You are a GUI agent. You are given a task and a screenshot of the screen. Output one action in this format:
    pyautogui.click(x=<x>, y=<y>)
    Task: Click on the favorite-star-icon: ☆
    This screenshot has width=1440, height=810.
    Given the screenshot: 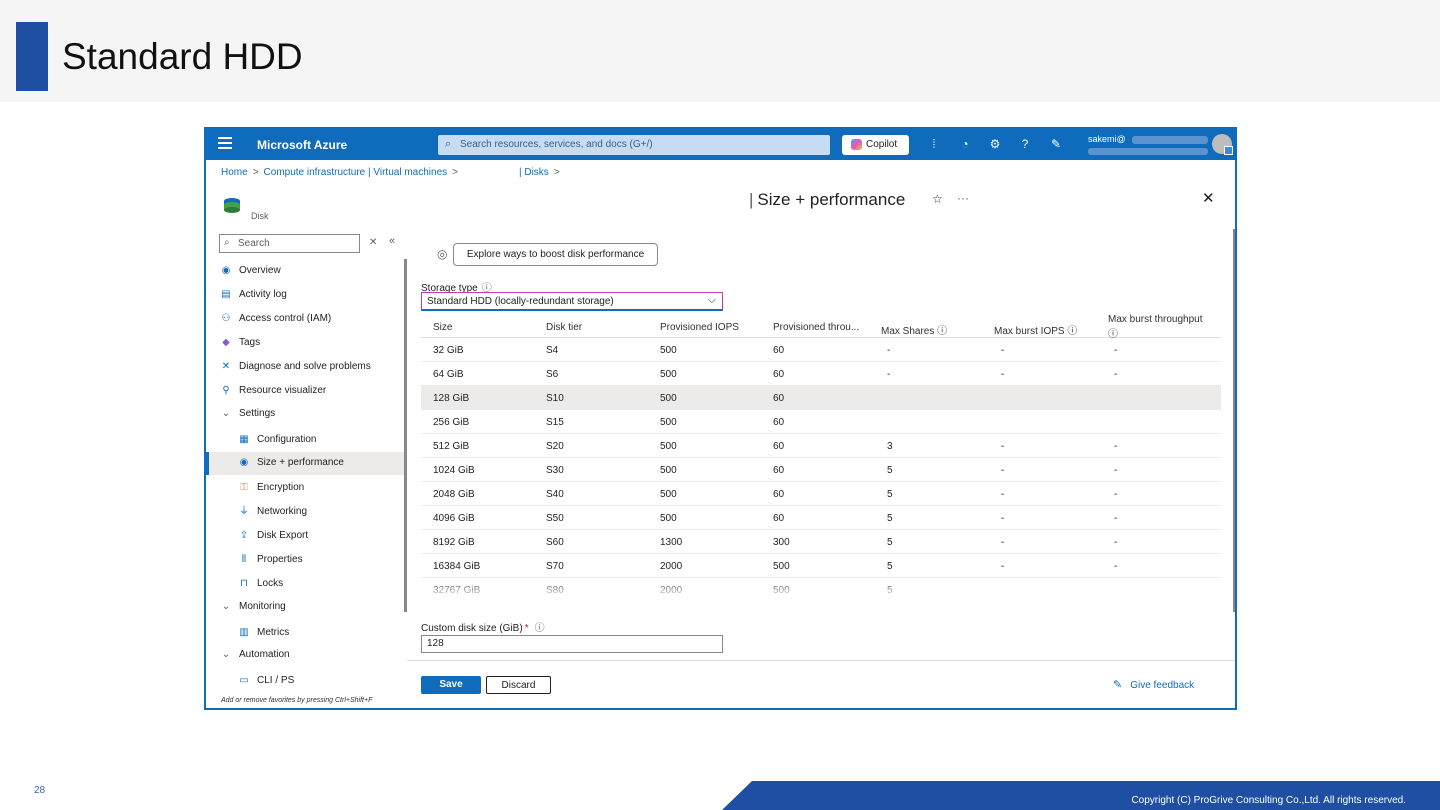 What is the action you would take?
    pyautogui.click(x=937, y=199)
    